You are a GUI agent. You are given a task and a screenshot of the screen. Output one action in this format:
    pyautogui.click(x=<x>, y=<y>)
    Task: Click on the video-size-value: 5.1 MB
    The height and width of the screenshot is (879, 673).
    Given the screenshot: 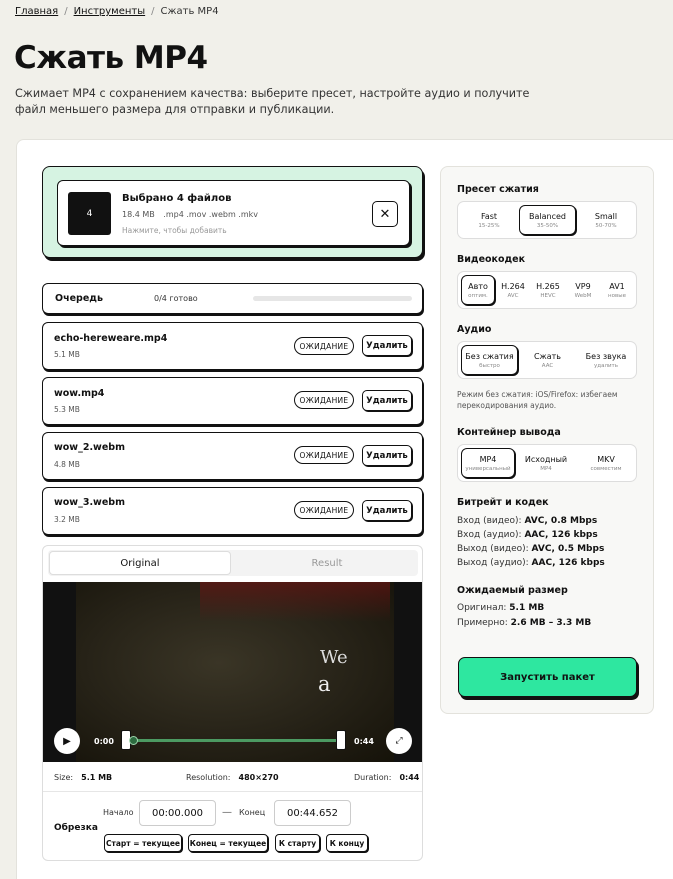 What is the action you would take?
    pyautogui.click(x=97, y=777)
    